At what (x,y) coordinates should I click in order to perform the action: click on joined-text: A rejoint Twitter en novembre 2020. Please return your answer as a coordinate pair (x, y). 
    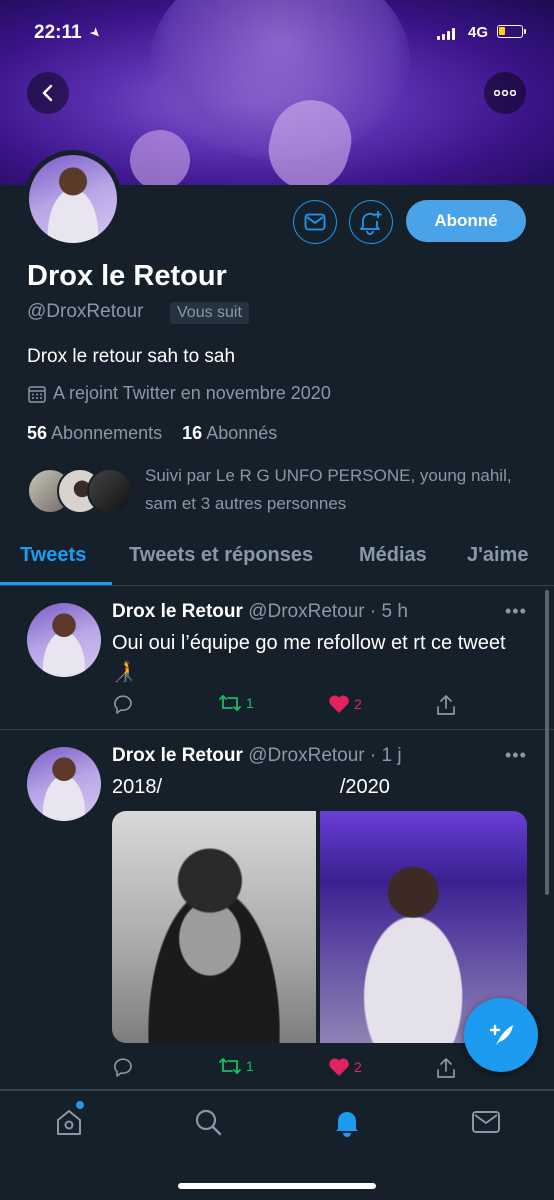
    Looking at the image, I should click on (192, 393).